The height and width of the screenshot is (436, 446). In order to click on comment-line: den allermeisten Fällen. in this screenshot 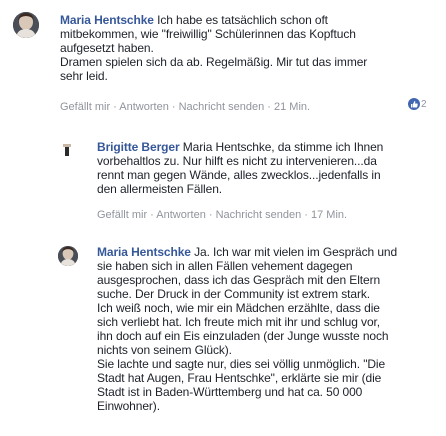, I will do `click(160, 189)`.